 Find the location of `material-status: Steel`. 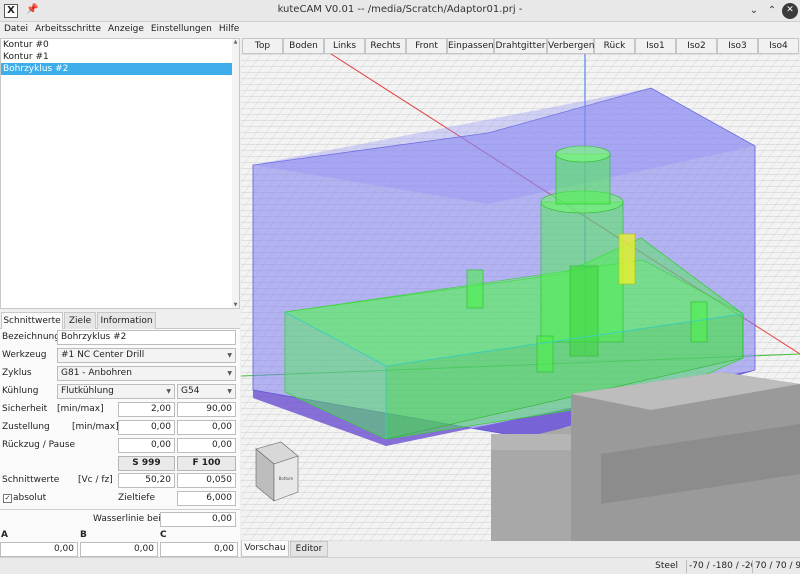

material-status: Steel is located at coordinates (666, 566).